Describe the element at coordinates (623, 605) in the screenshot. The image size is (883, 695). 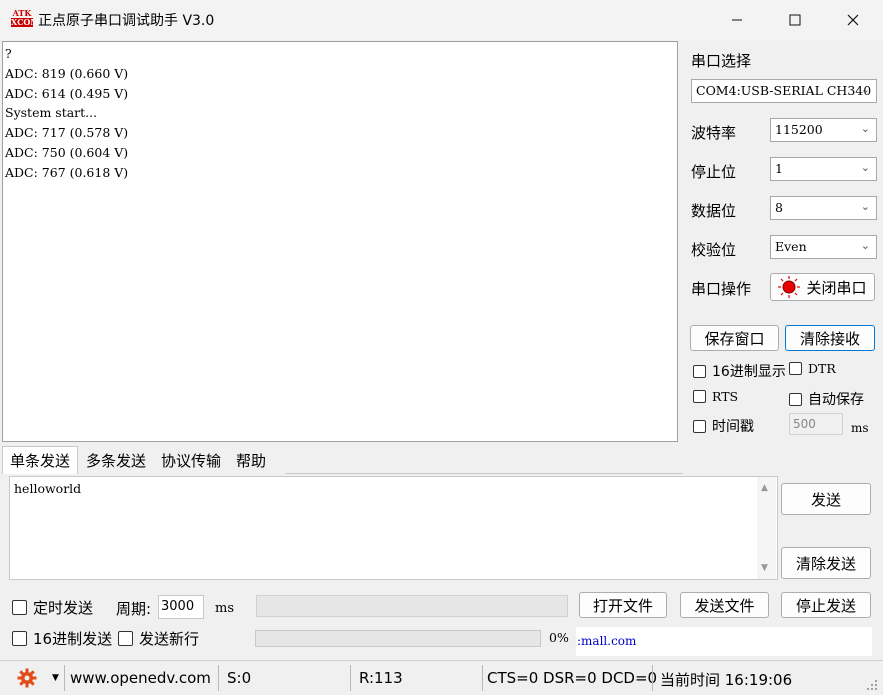
I see `open-file-button: 打开文件` at that location.